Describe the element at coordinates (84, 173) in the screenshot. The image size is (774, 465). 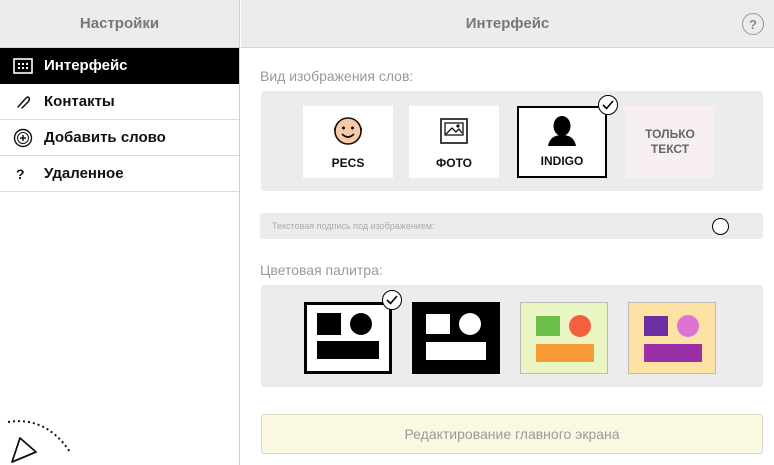
I see `sidebar-item-label: Удаленное` at that location.